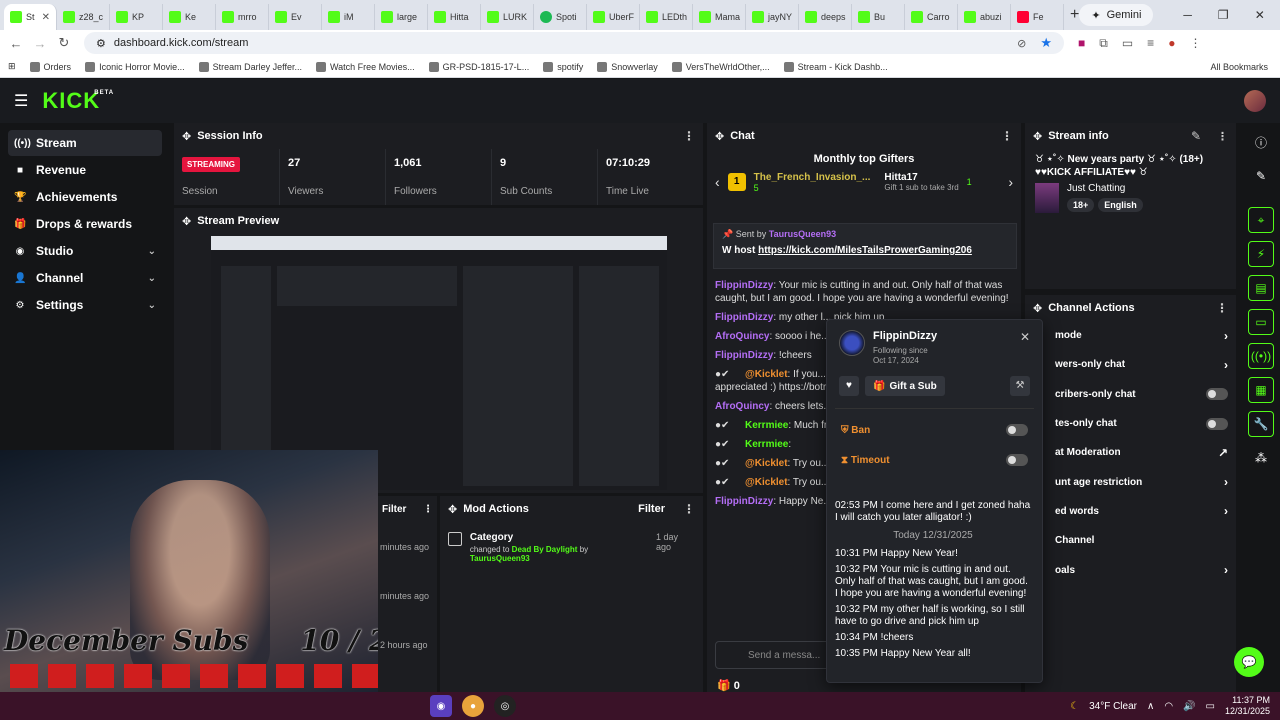  Describe the element at coordinates (1116, 15) in the screenshot. I see `gemini-button: ✦ Gemini` at that location.